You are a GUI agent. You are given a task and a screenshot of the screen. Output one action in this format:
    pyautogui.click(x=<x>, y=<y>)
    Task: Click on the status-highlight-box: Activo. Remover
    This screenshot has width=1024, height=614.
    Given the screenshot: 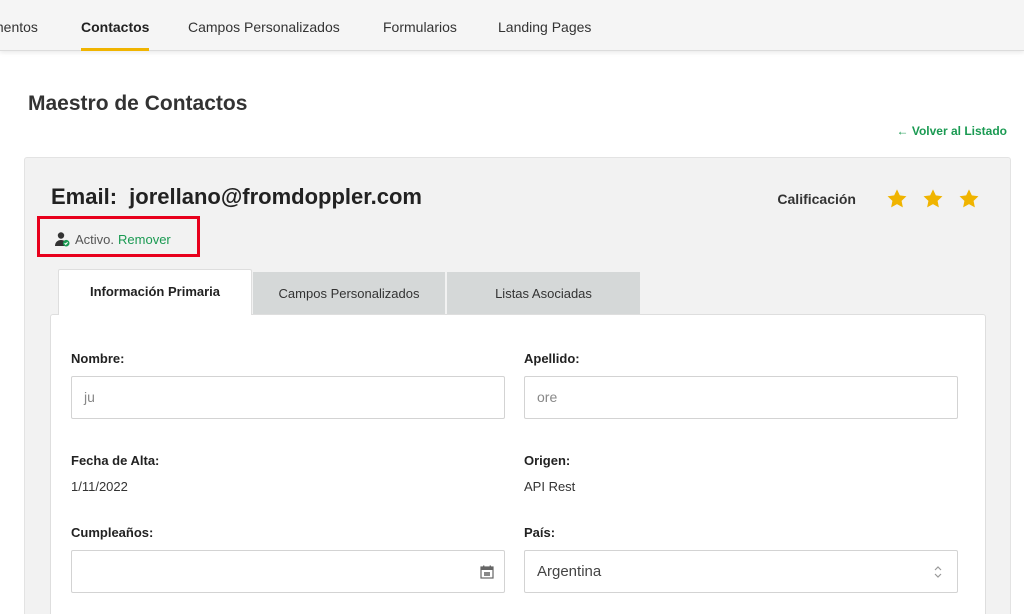 What is the action you would take?
    pyautogui.click(x=118, y=236)
    